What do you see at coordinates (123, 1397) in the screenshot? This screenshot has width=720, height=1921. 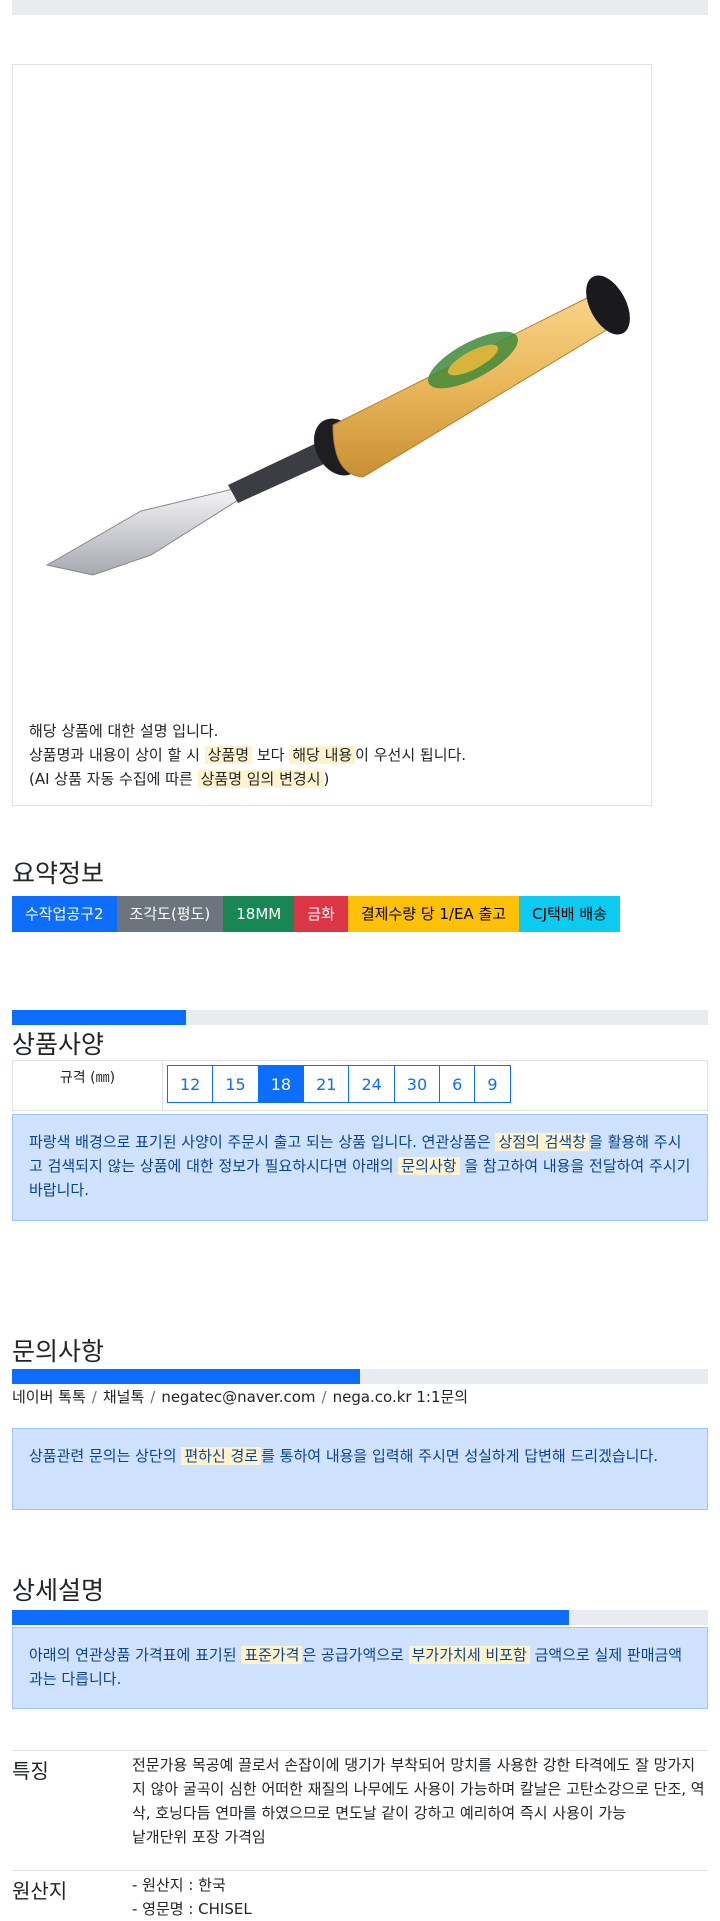 I see `contact-channel-talk: 채널톡` at bounding box center [123, 1397].